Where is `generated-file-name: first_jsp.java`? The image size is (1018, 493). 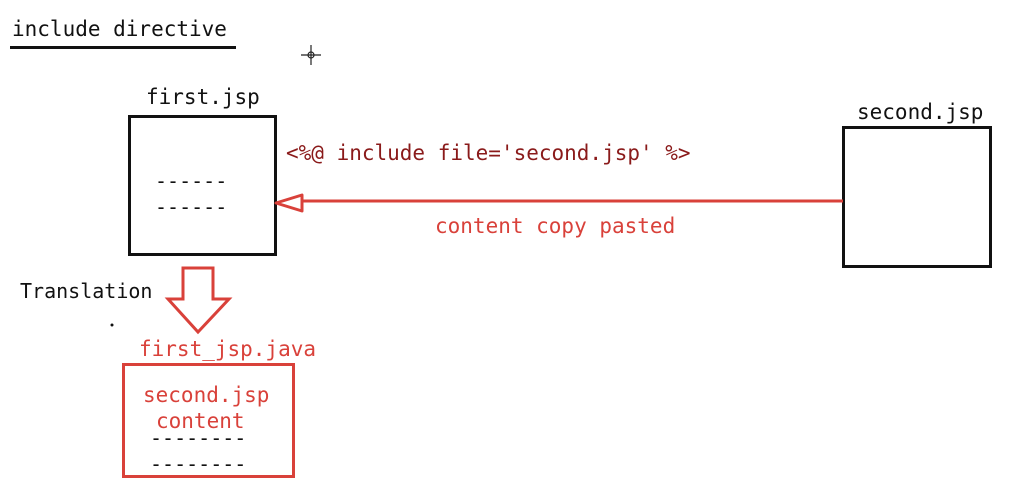 generated-file-name: first_jsp.java is located at coordinates (228, 349).